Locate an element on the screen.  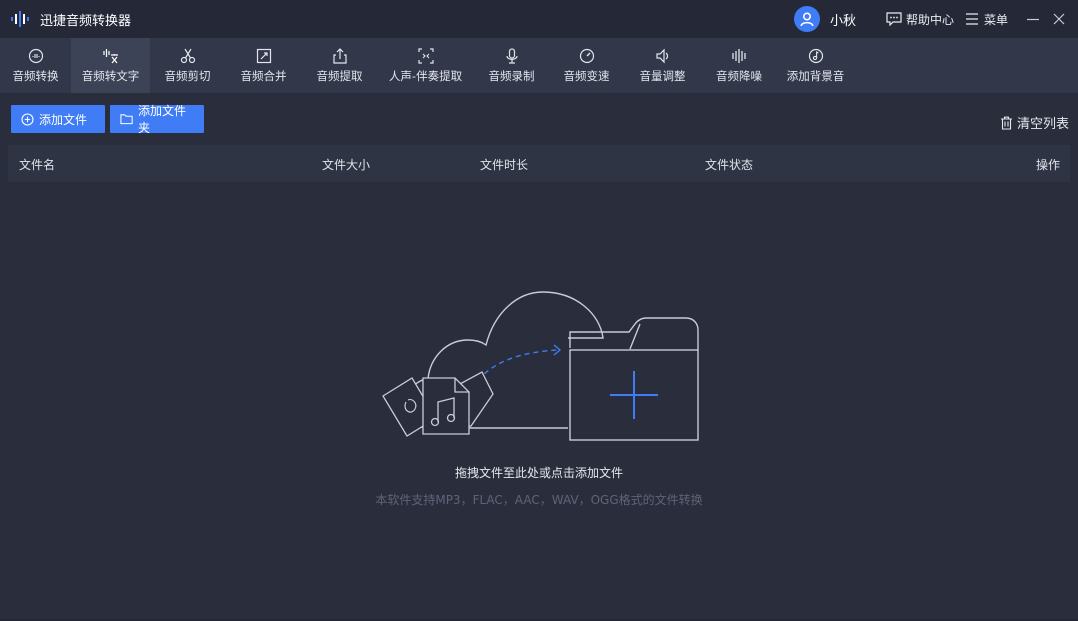
user-name: 小秋 is located at coordinates (843, 19).